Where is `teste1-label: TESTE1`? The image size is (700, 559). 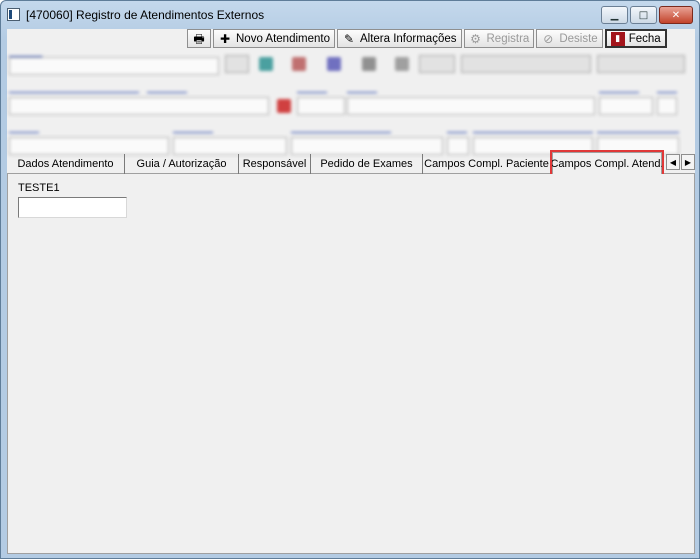 teste1-label: TESTE1 is located at coordinates (39, 188).